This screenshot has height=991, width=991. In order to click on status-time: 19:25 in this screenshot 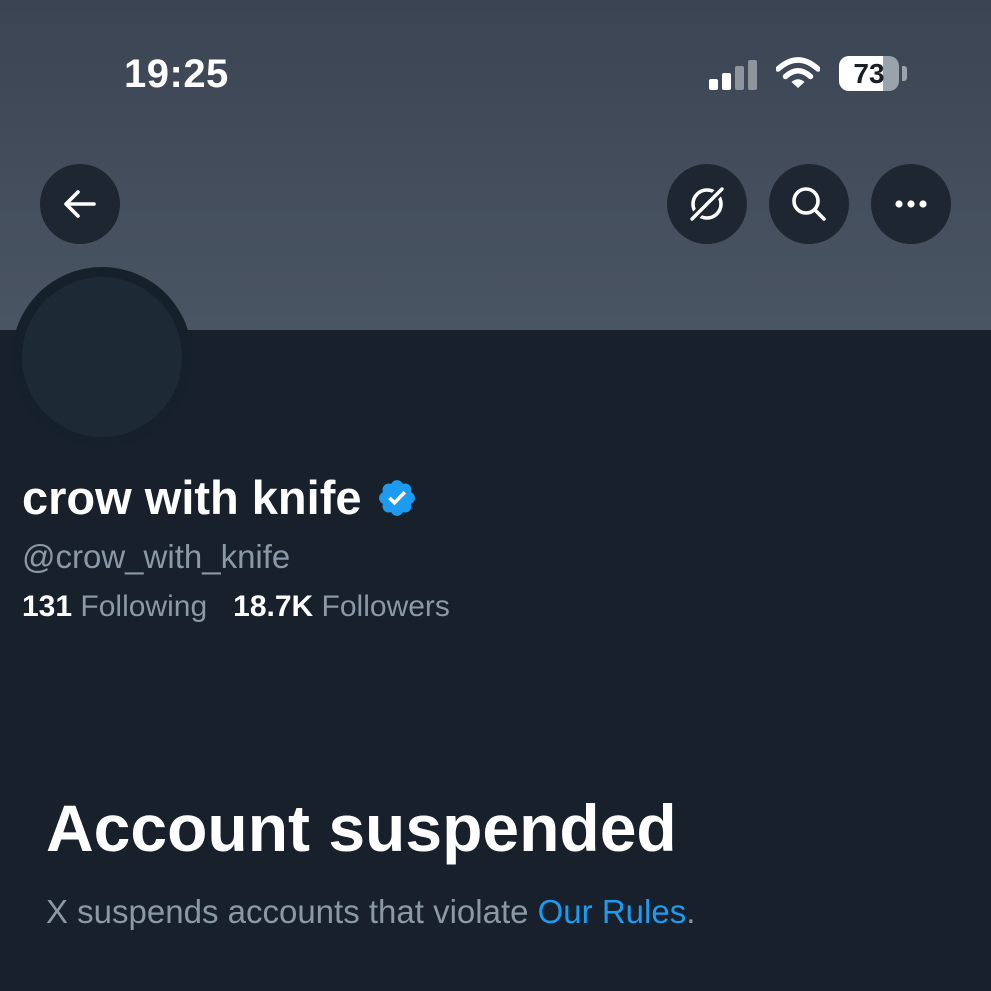, I will do `click(176, 74)`.